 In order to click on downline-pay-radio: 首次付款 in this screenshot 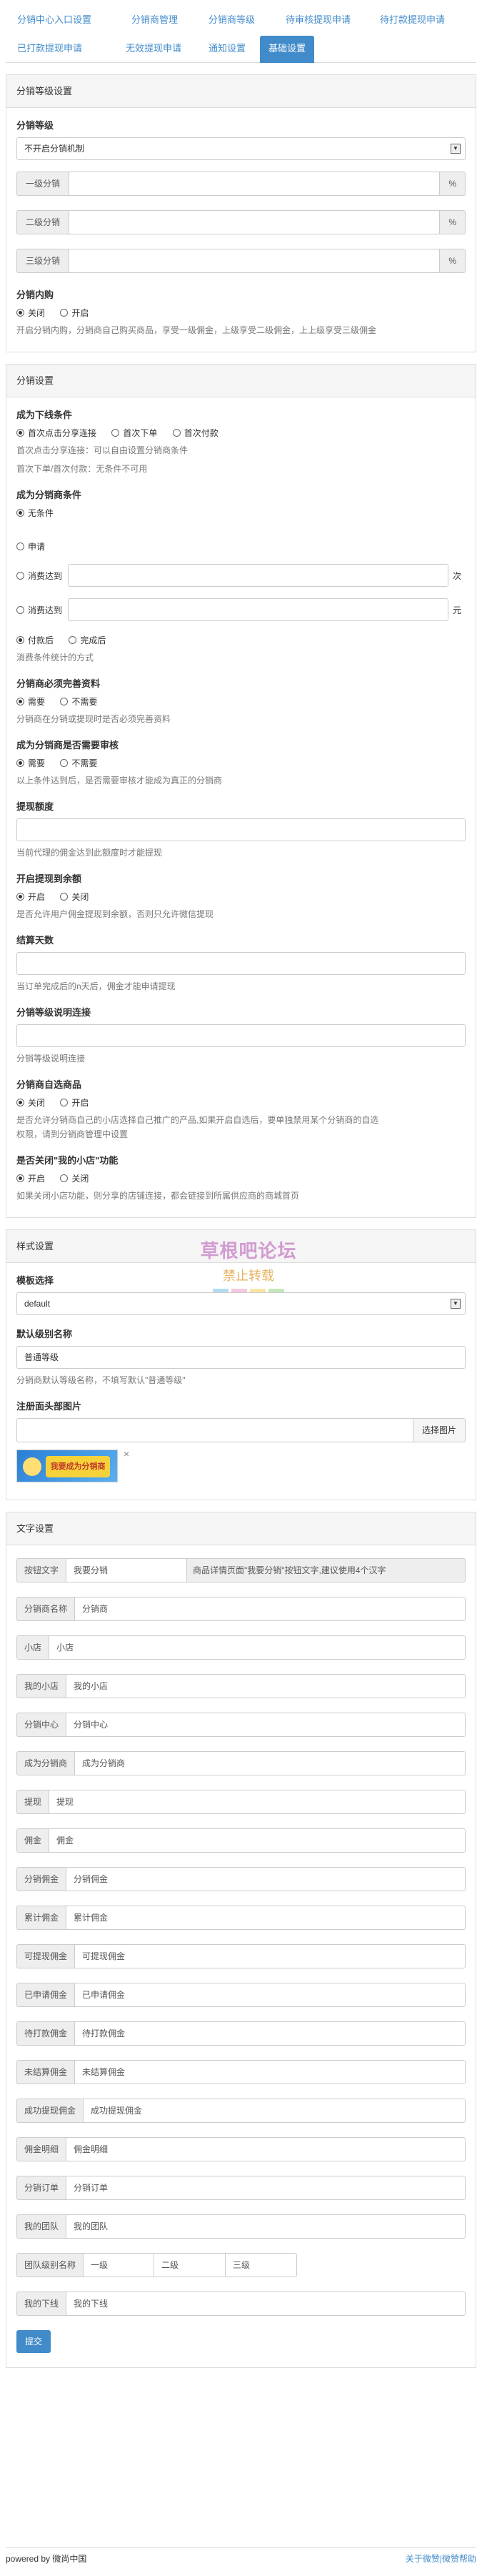, I will do `click(195, 433)`.